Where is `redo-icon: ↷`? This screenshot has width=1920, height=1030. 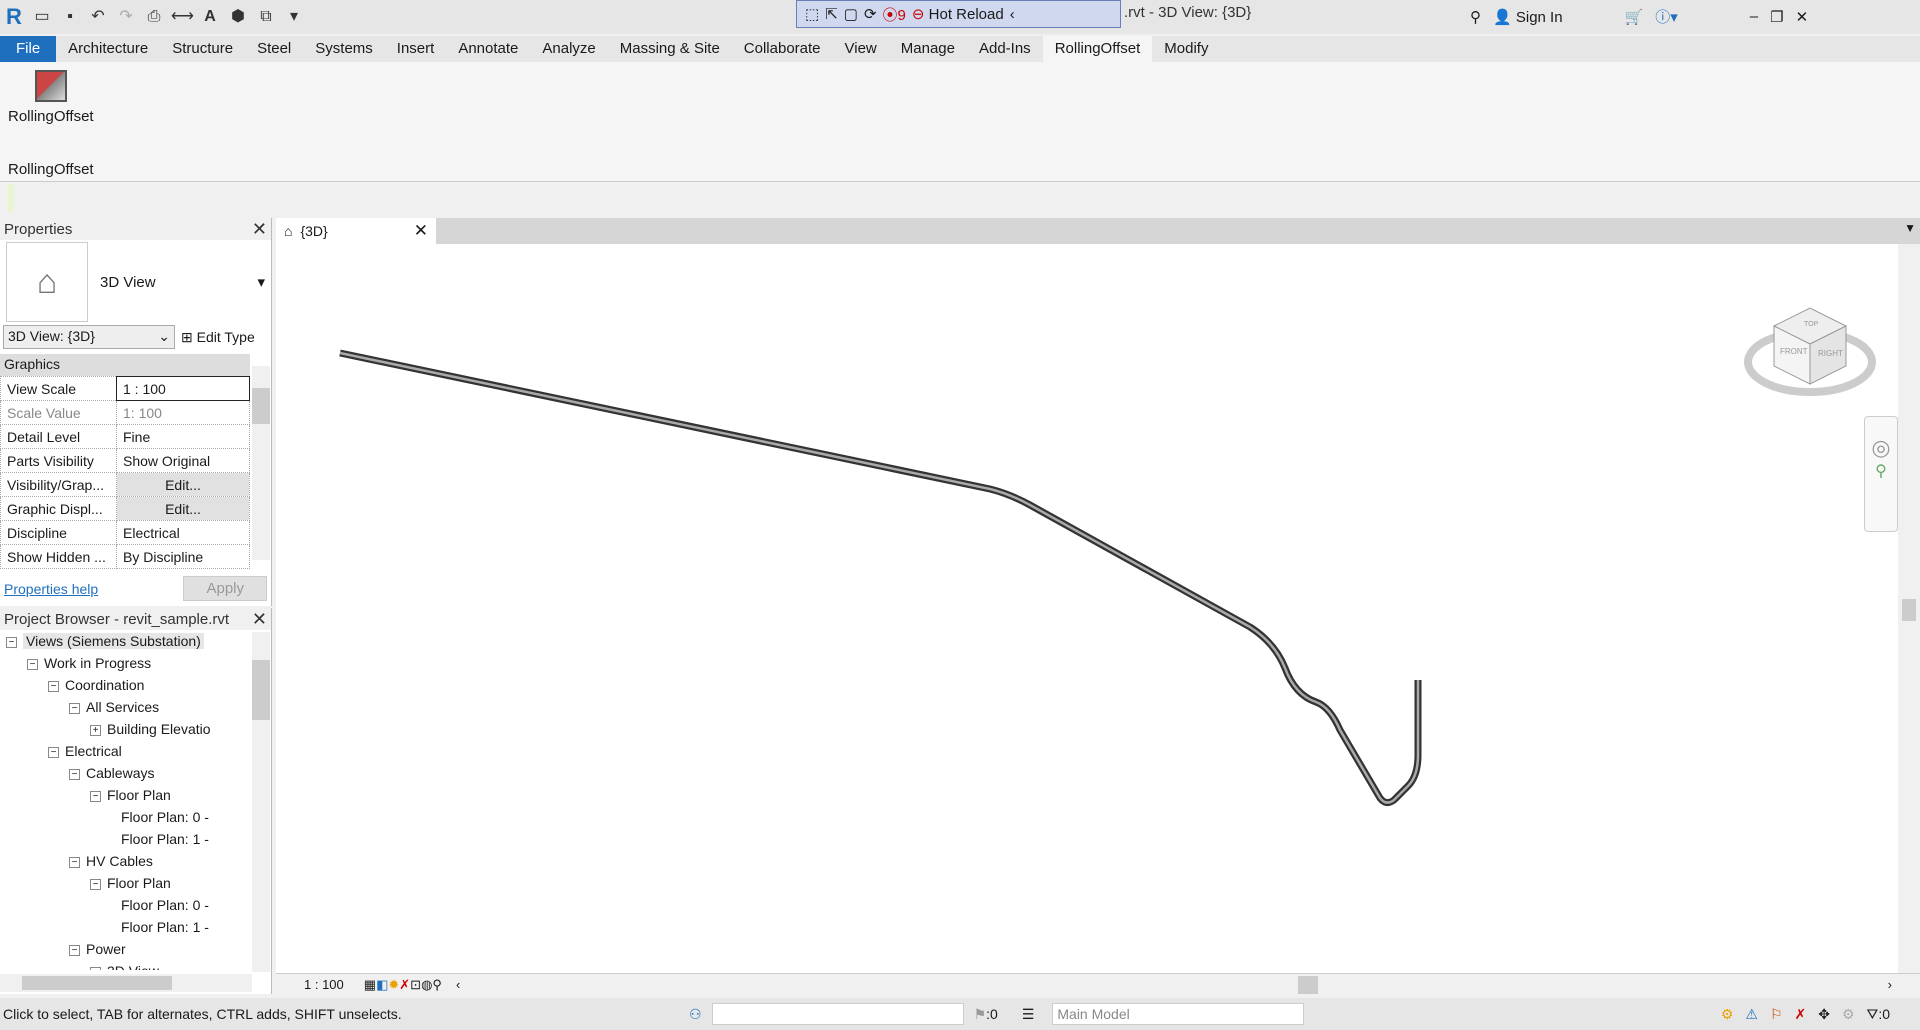 redo-icon: ↷ is located at coordinates (126, 17).